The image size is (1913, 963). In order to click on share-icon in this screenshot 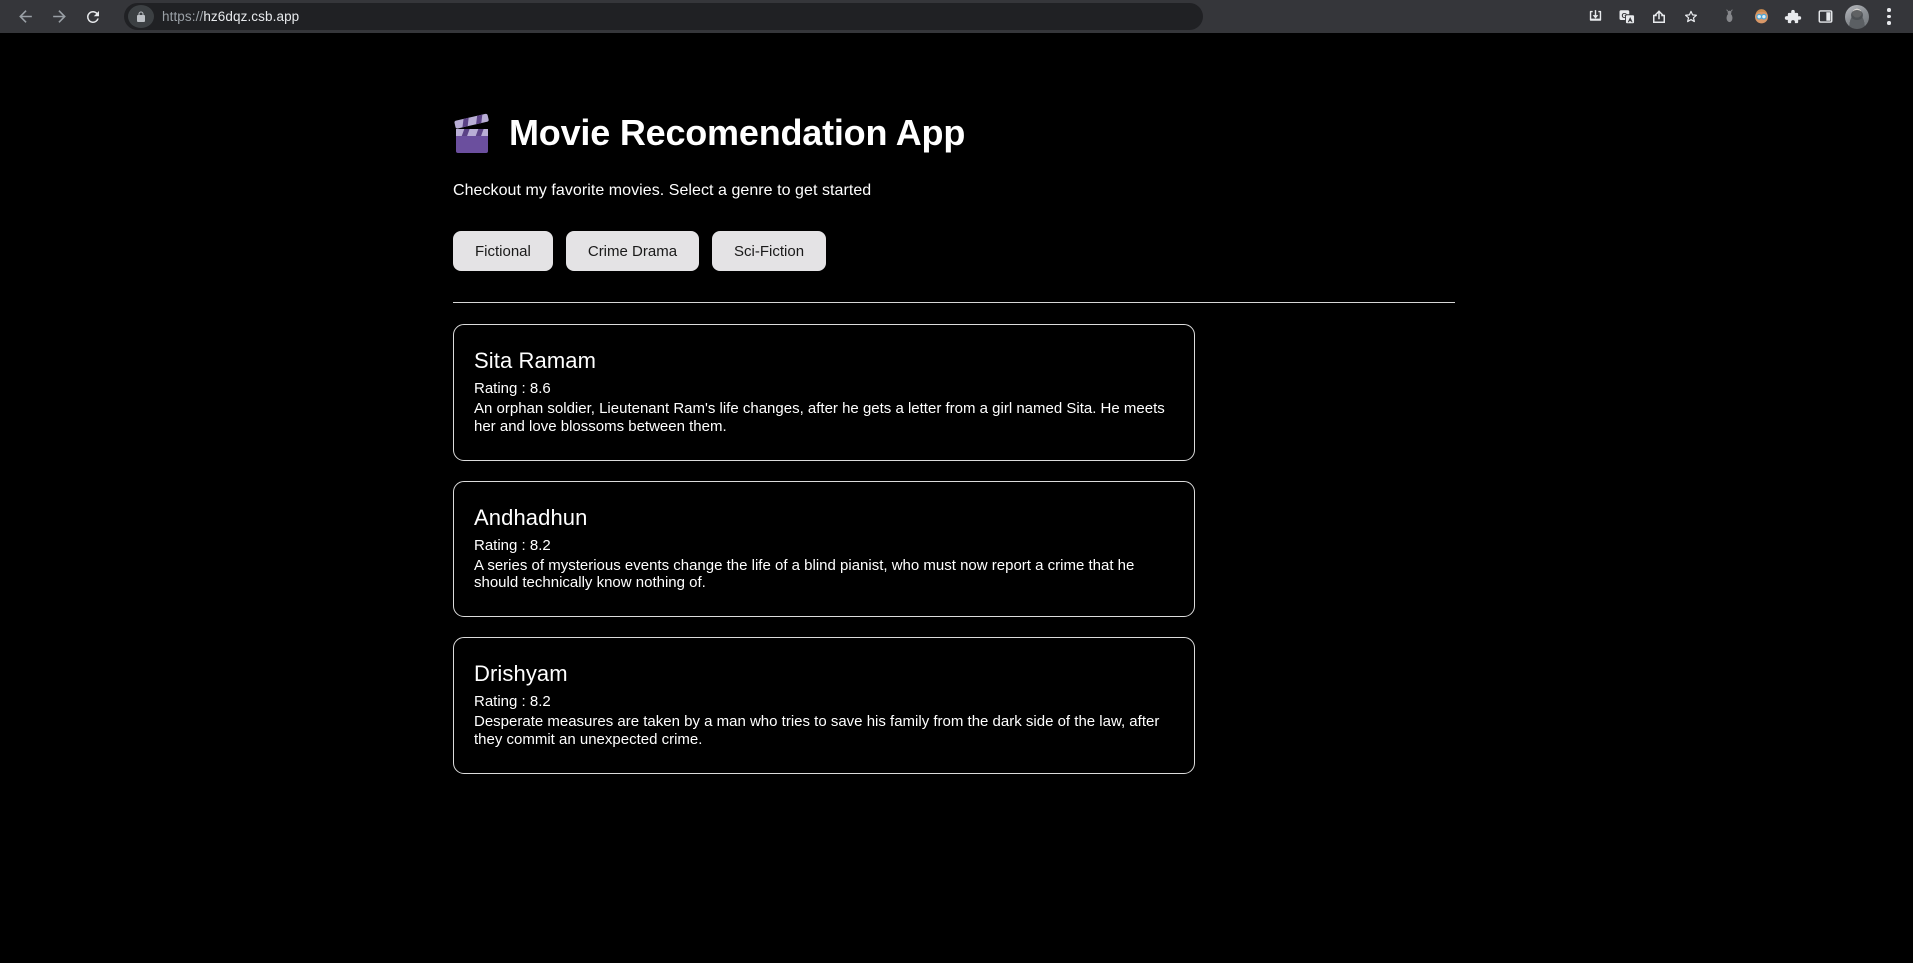, I will do `click(1659, 16)`.